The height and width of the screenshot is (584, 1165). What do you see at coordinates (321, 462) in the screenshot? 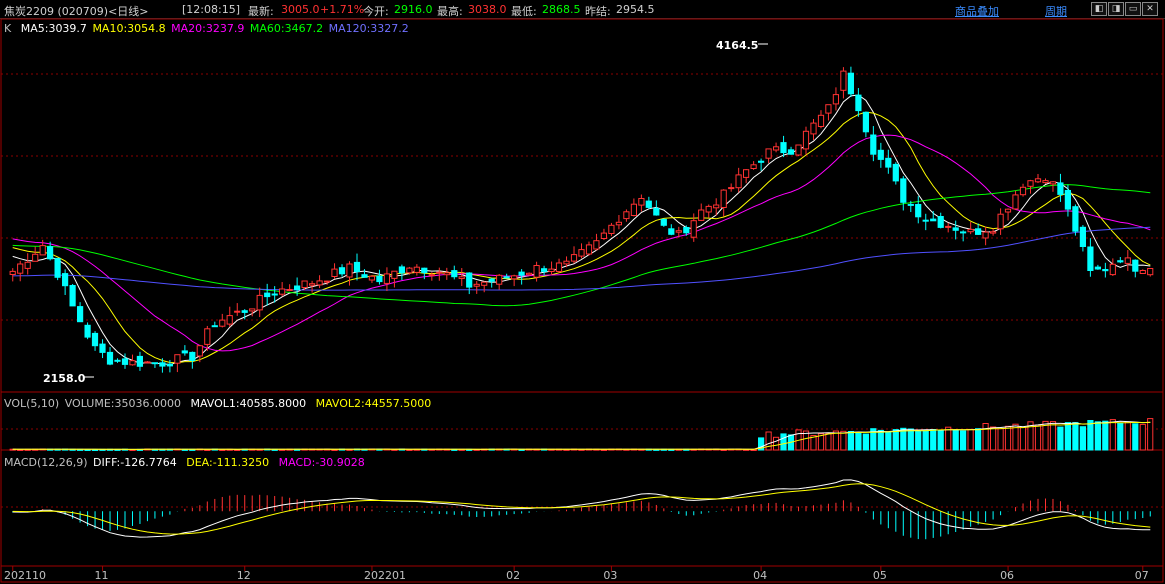
I see `macd-value: MACD:-30.9028` at bounding box center [321, 462].